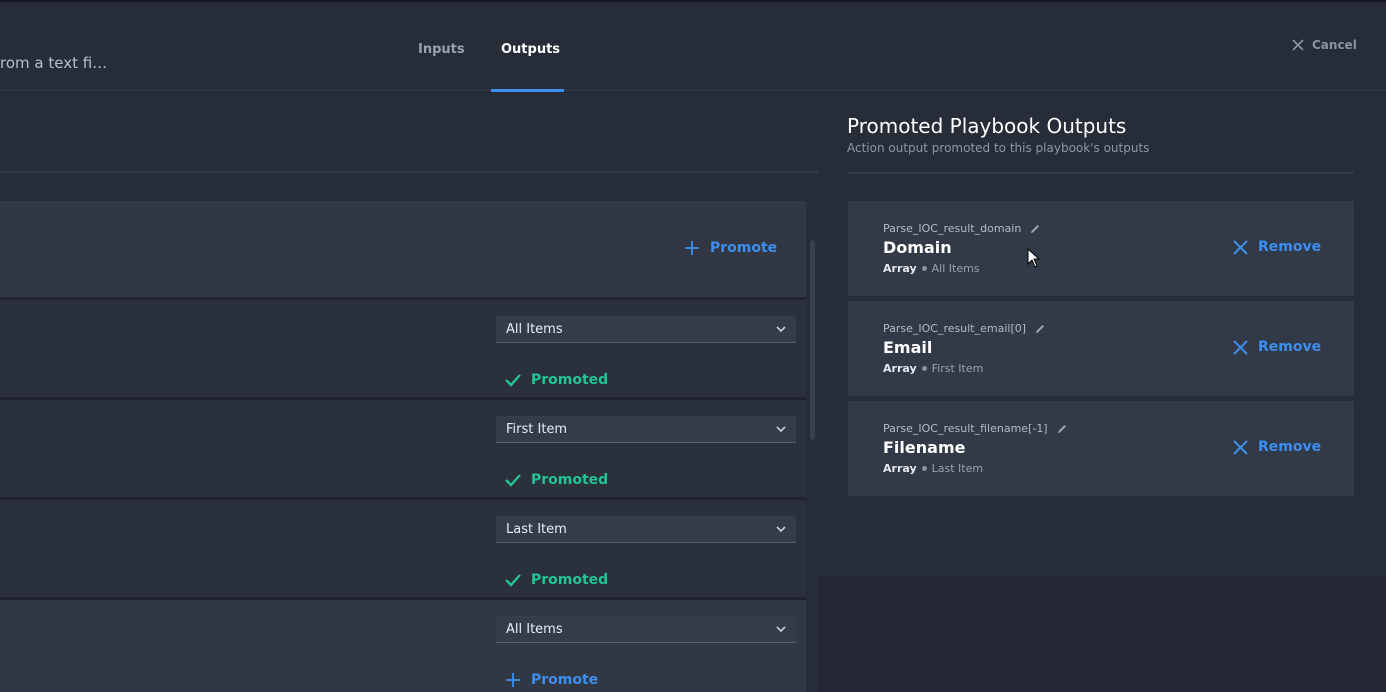  What do you see at coordinates (957, 368) in the screenshot?
I see `output-selection: First Item` at bounding box center [957, 368].